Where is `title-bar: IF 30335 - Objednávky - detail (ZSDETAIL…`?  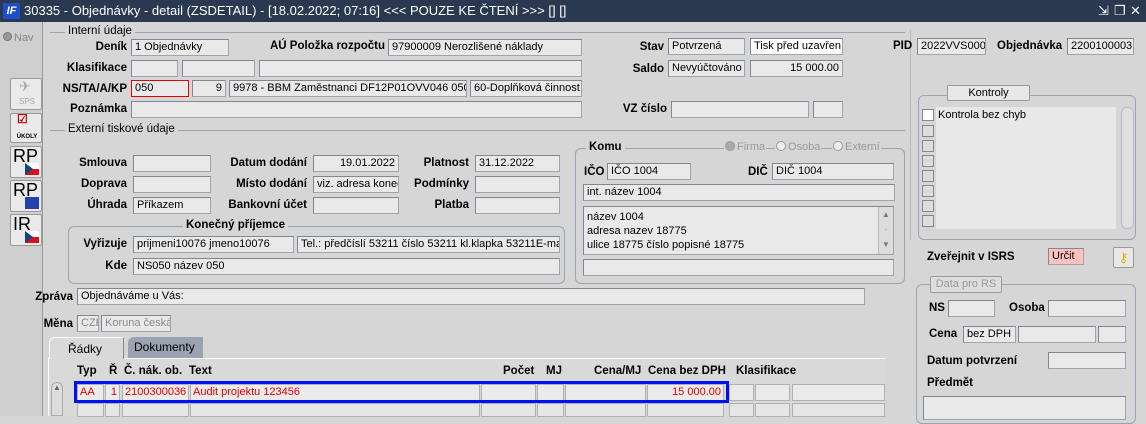 title-bar: IF 30335 - Objednávky - detail (ZSDETAIL… is located at coordinates (573, 11).